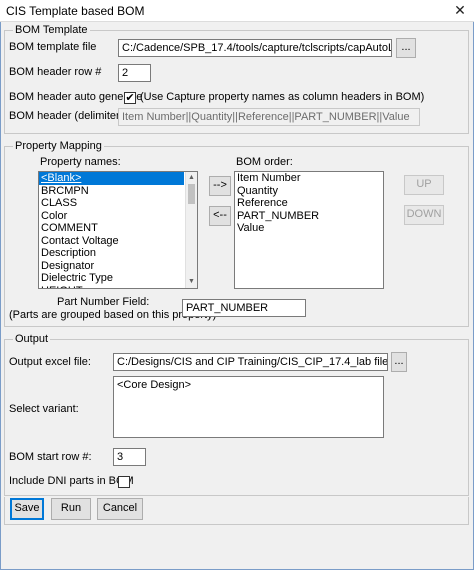  I want to click on property-name-item: BRCMPN, so click(118, 191).